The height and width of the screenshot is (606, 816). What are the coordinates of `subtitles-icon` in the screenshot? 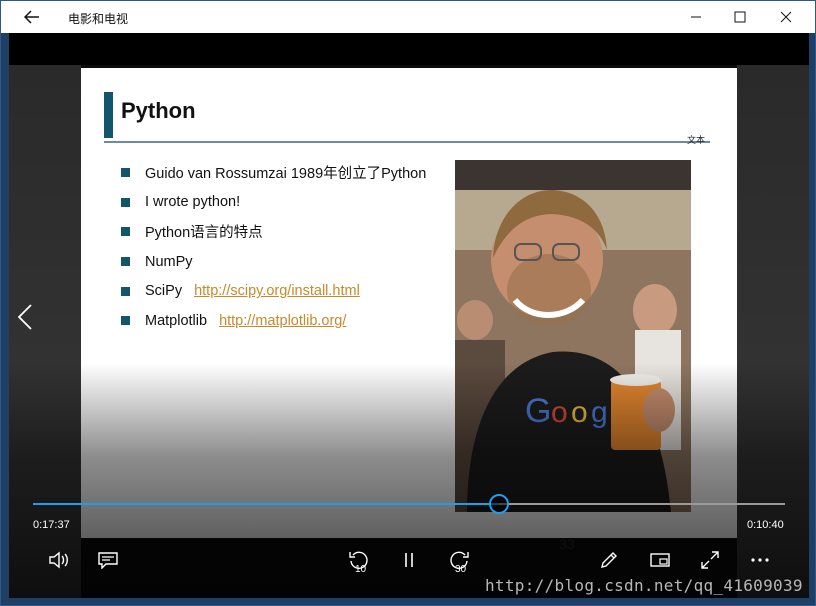 It's located at (108, 560).